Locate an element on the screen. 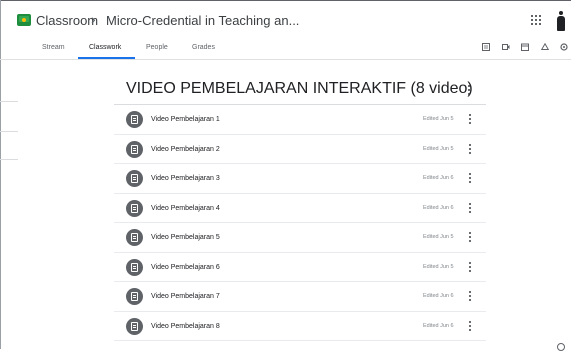  help-icon is located at coordinates (561, 347).